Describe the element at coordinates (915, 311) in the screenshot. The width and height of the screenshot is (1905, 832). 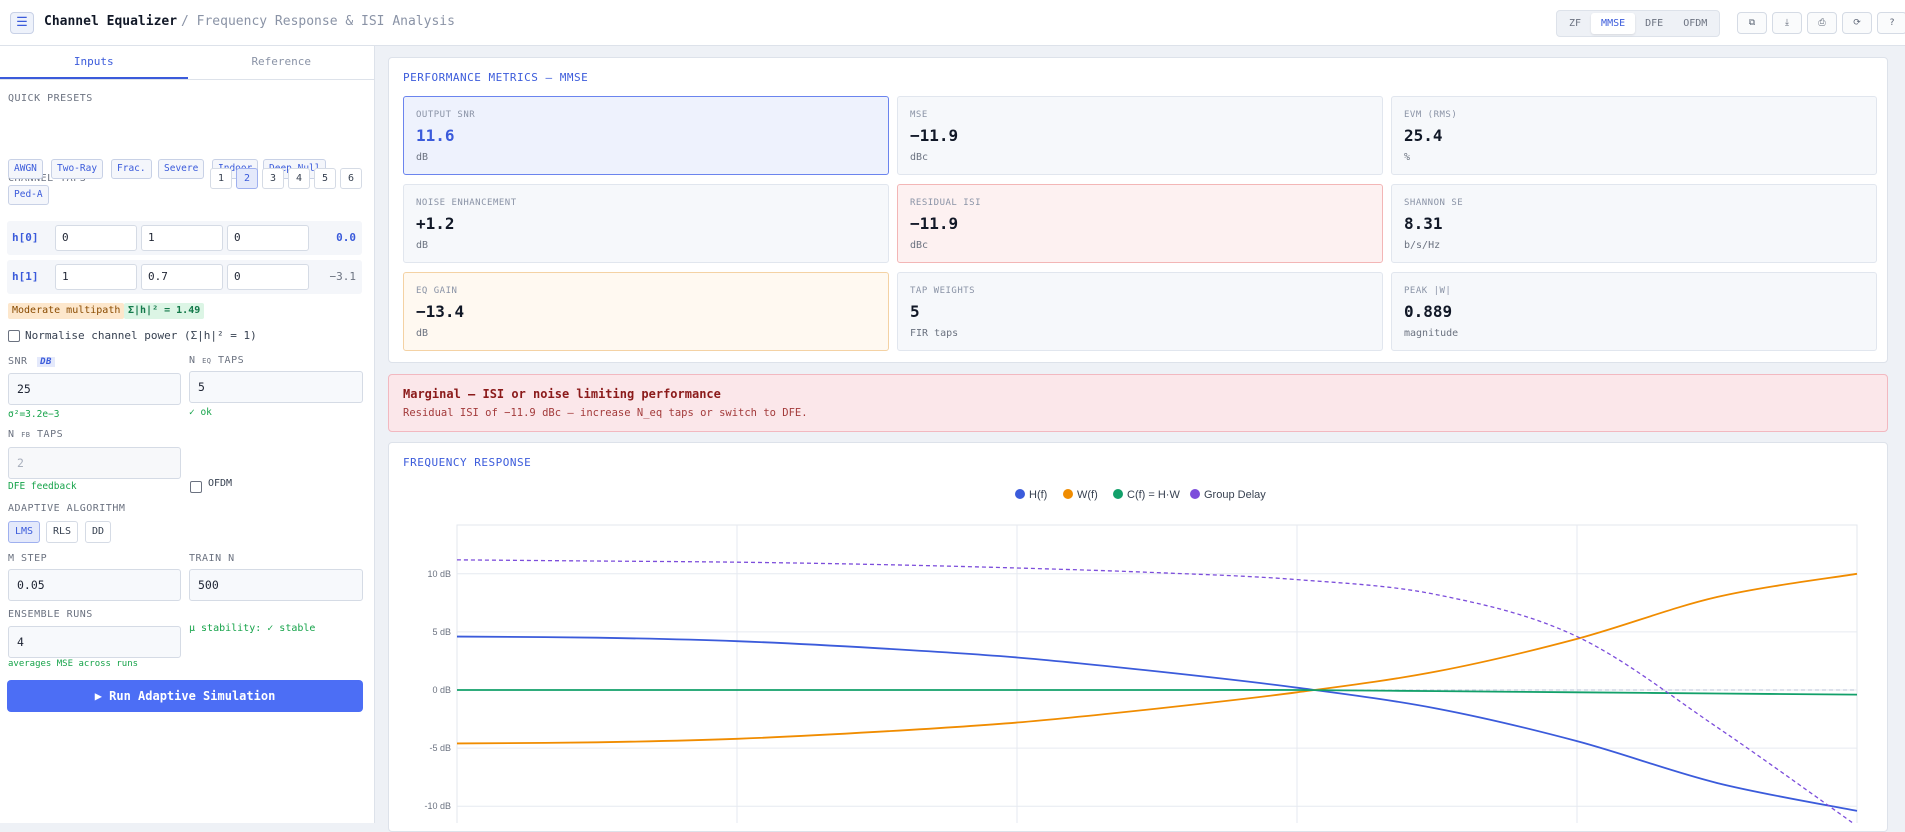
I see `metric-value: 5` at that location.